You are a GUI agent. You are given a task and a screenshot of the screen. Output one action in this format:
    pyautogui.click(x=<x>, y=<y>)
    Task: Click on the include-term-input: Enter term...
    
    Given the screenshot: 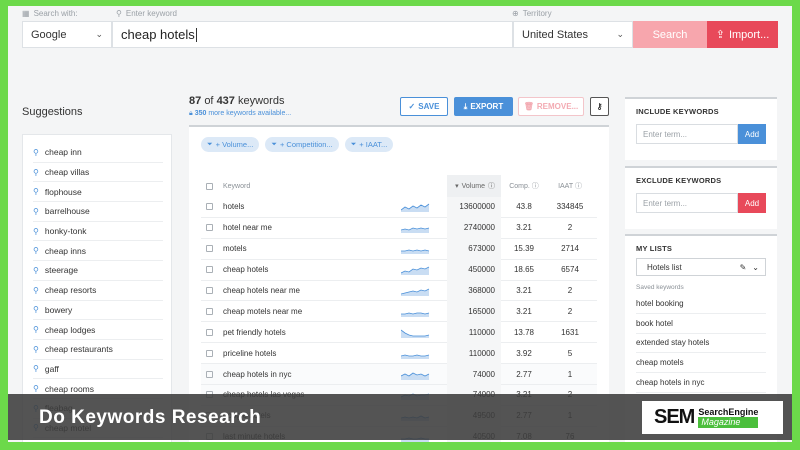 What is the action you would take?
    pyautogui.click(x=687, y=134)
    